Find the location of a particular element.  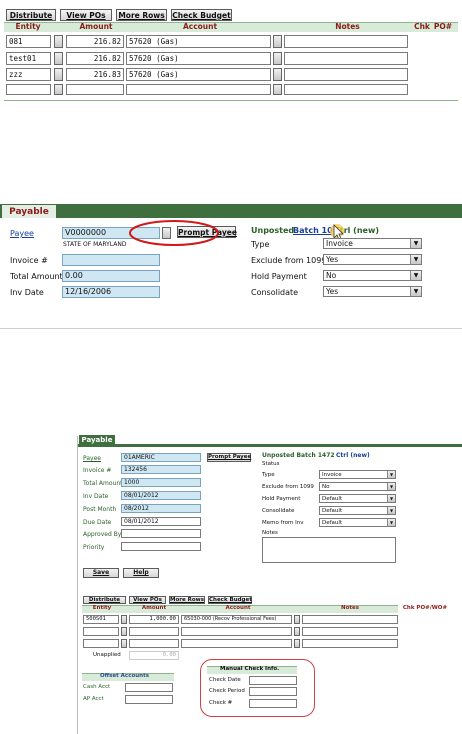

entity-input is located at coordinates (28, 89).